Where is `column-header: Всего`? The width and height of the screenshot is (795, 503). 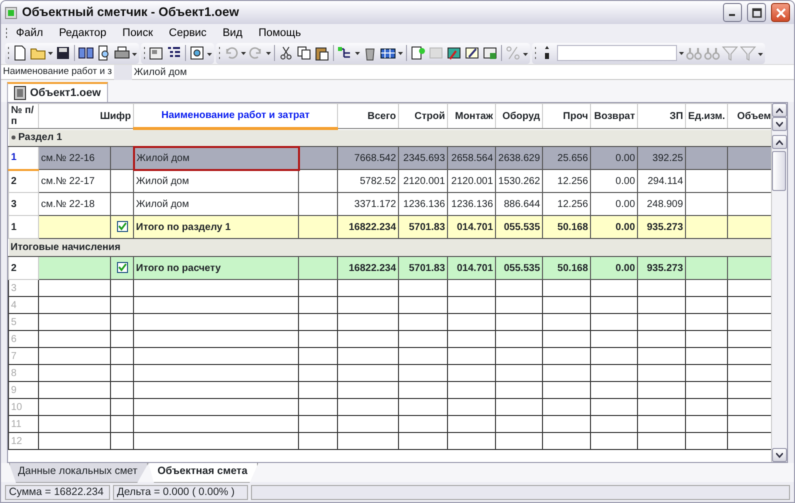
column-header: Всего is located at coordinates (368, 116).